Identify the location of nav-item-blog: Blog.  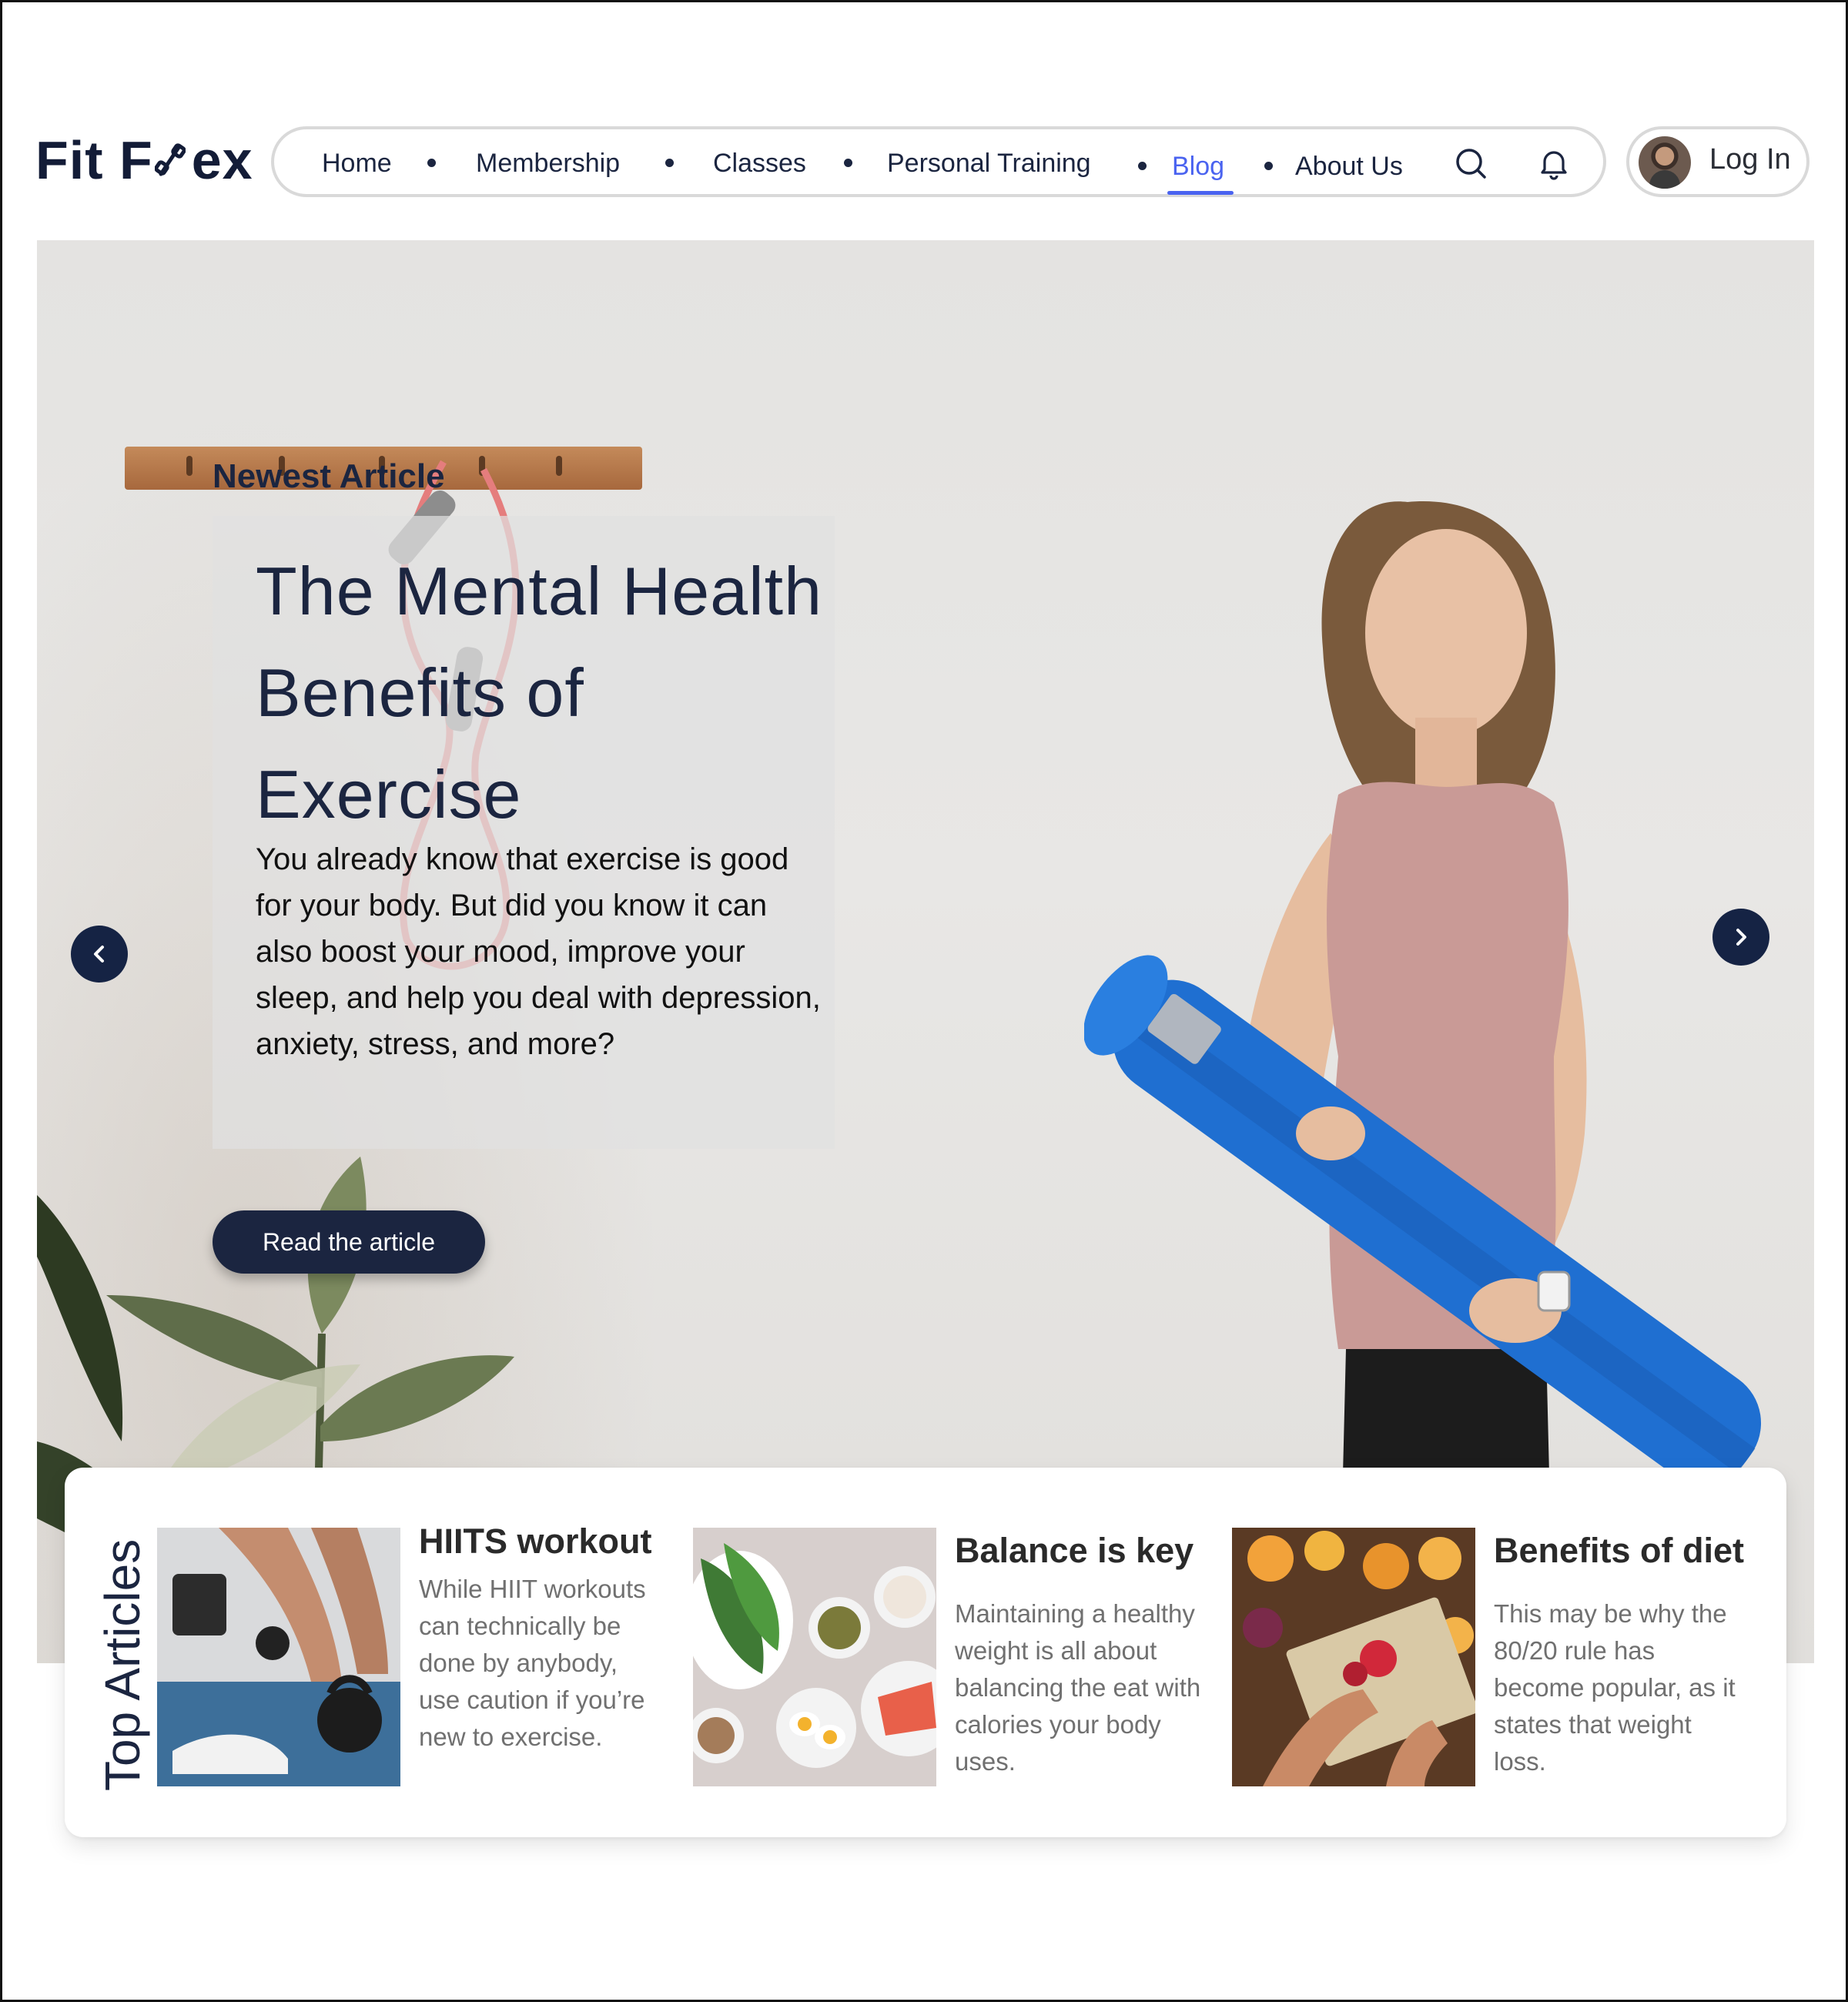
(1198, 166).